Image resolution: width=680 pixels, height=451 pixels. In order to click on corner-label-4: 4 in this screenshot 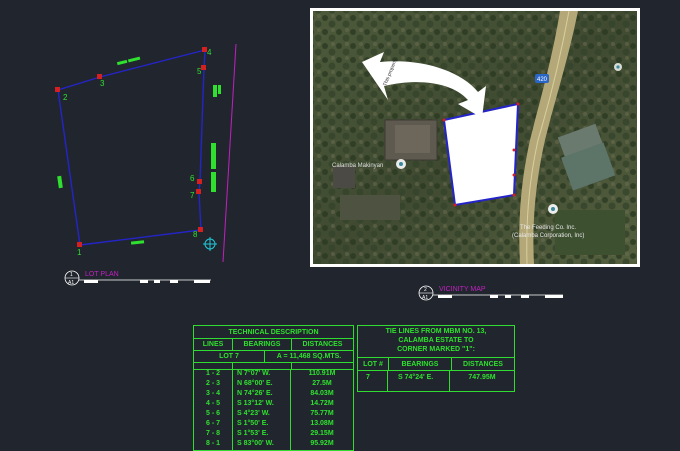, I will do `click(209, 52)`.